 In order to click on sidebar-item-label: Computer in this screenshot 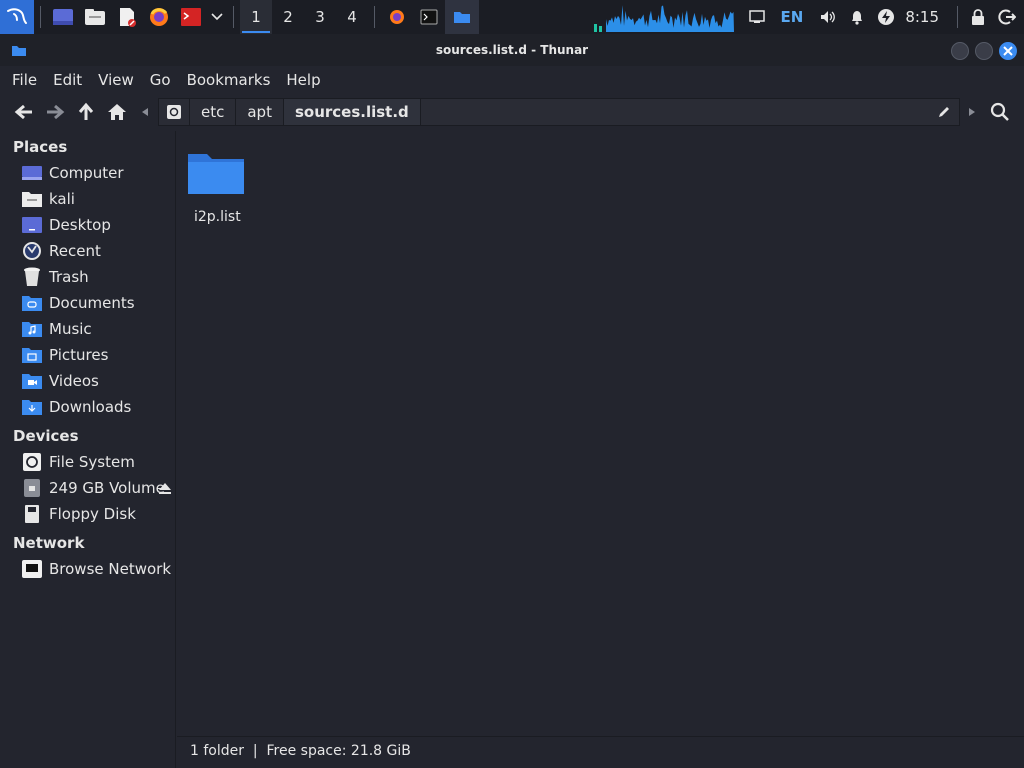, I will do `click(86, 173)`.